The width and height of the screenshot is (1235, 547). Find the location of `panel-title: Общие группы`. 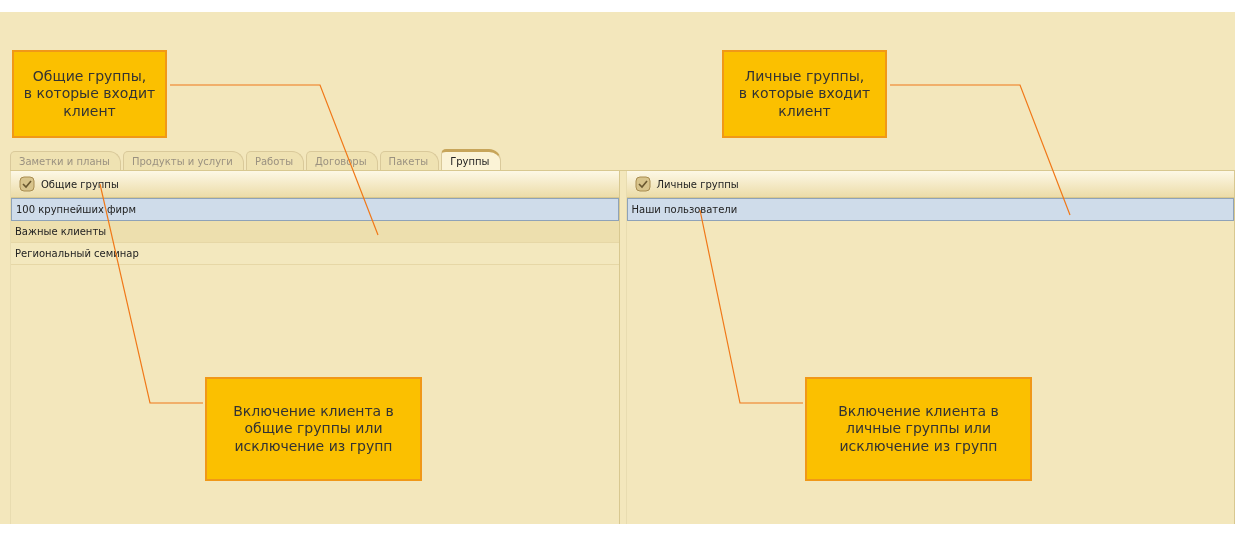

panel-title: Общие группы is located at coordinates (80, 184).